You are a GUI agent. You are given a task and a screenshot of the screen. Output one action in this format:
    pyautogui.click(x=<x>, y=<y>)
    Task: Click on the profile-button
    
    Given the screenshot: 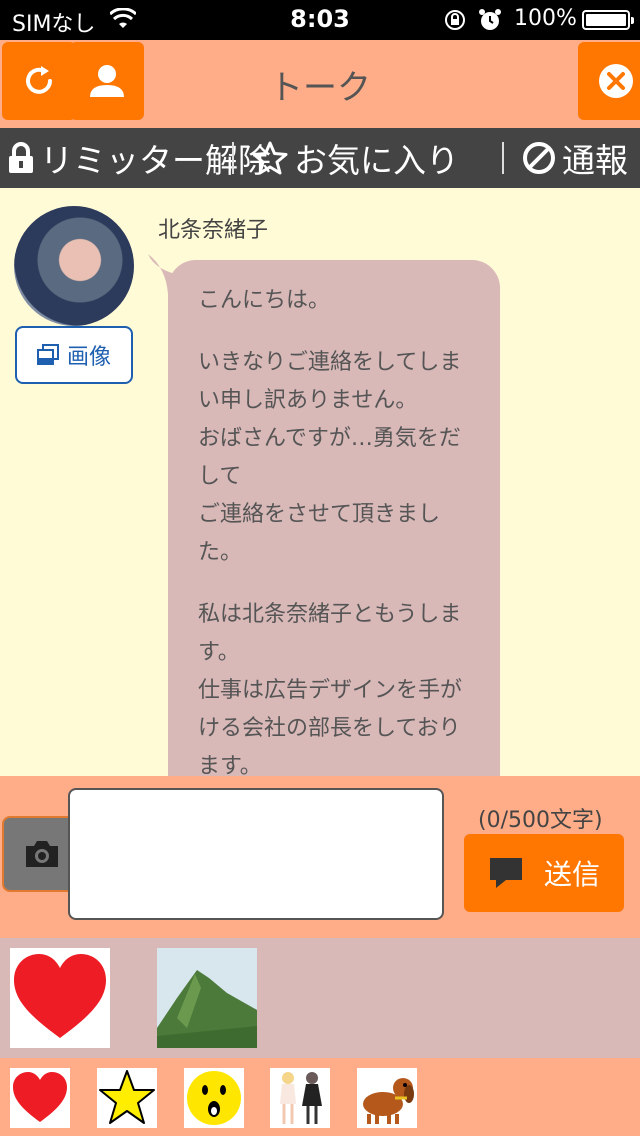 What is the action you would take?
    pyautogui.click(x=107, y=81)
    